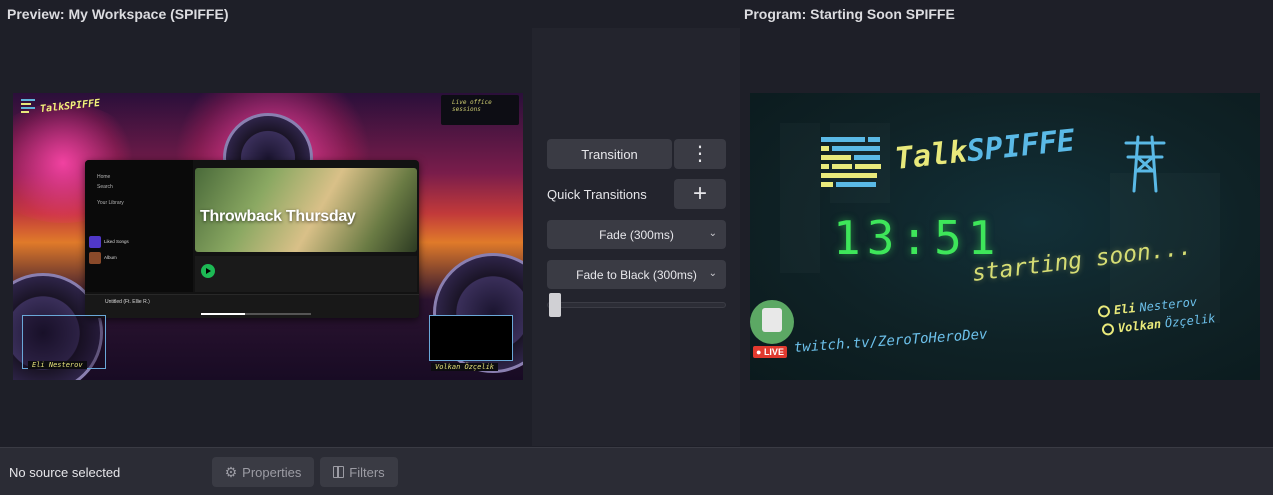  Describe the element at coordinates (110, 257) in the screenshot. I see `spotify-item-label: Album` at that location.